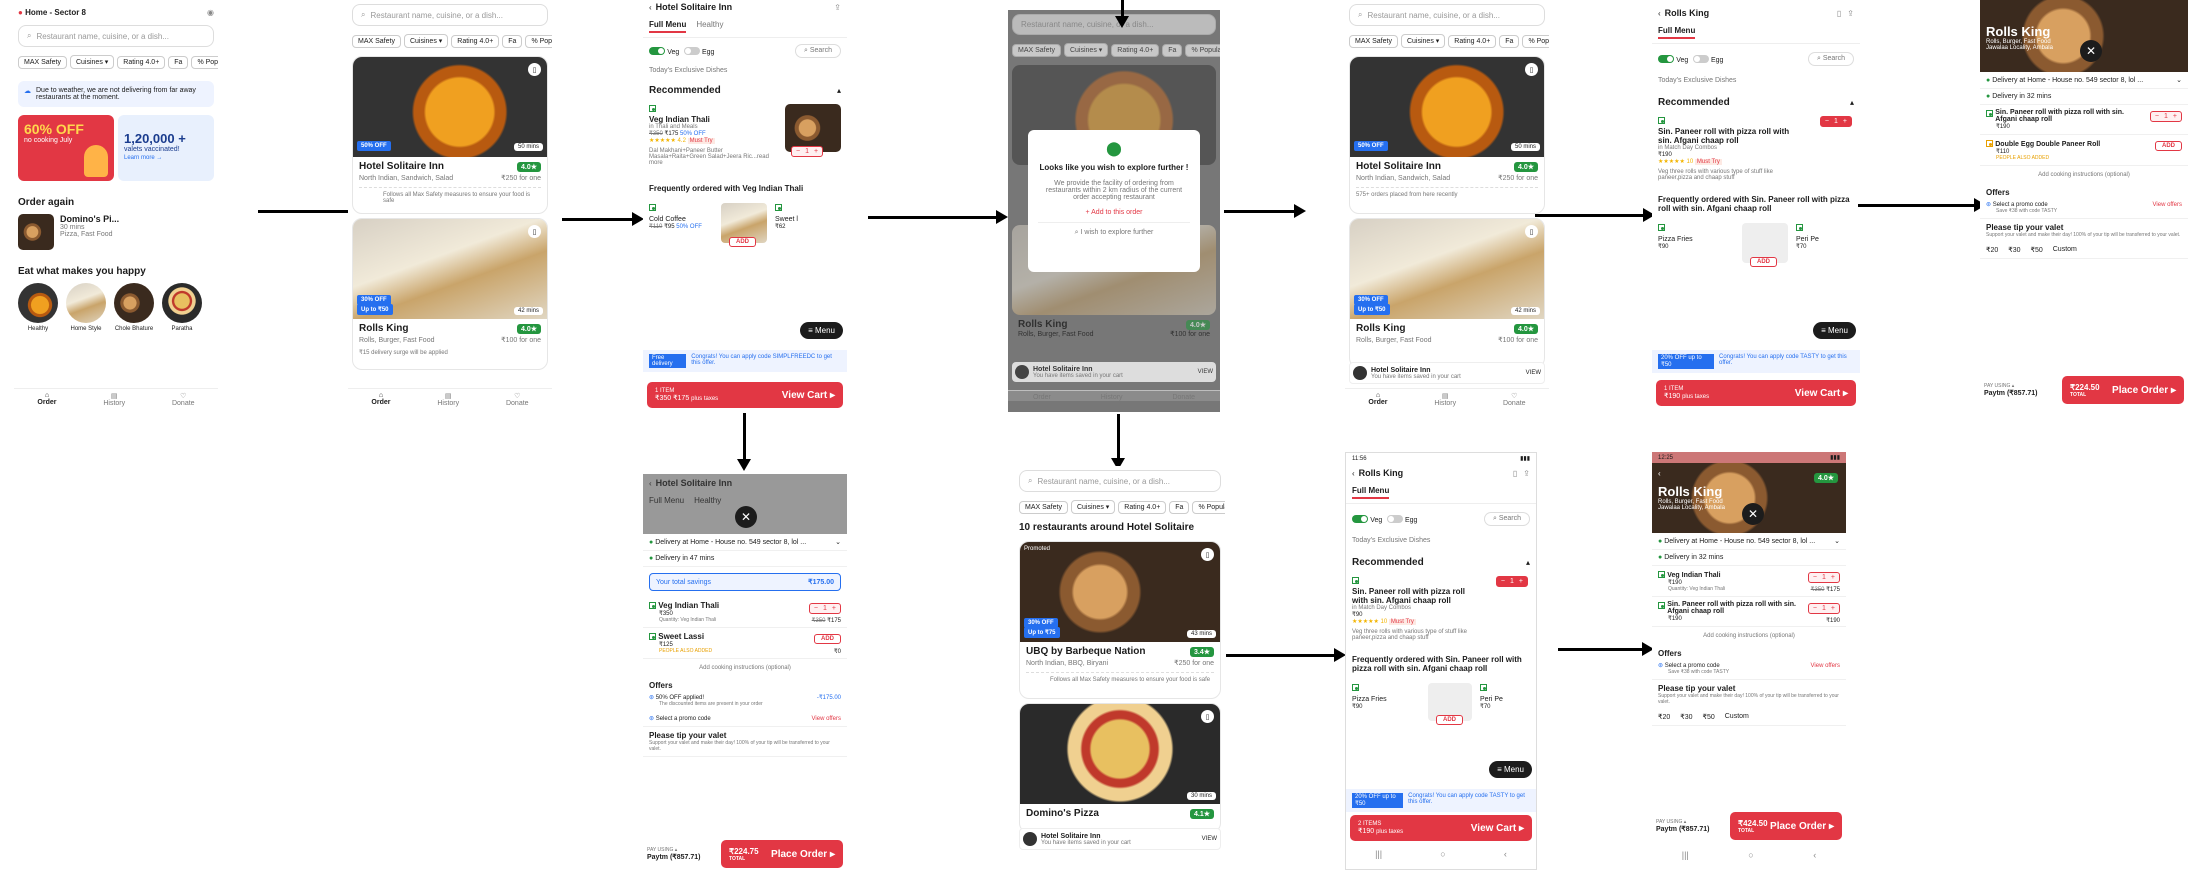 This screenshot has height=870, width=2188. Describe the element at coordinates (1664, 717) in the screenshot. I see `tip-20: ₹20` at that location.